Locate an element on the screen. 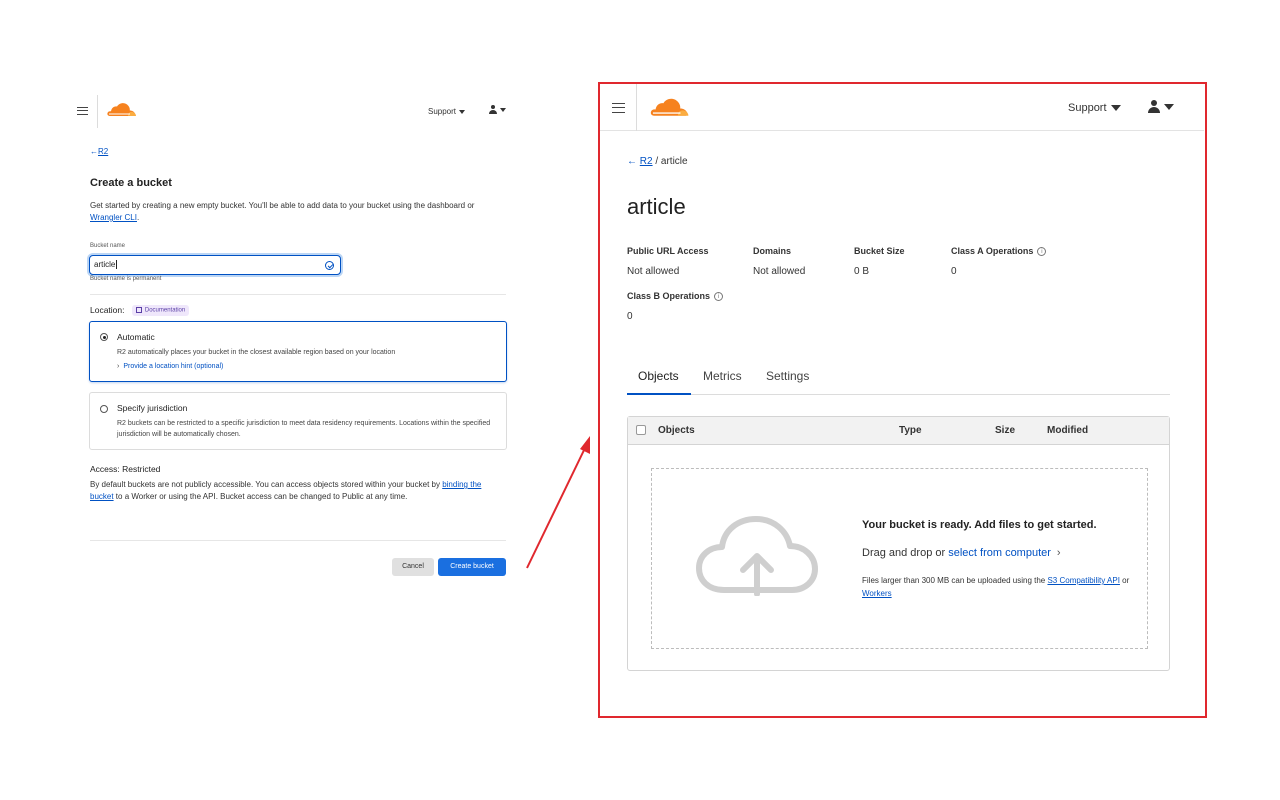  tab-bar: Objects Metrics Settings is located at coordinates (898, 379).